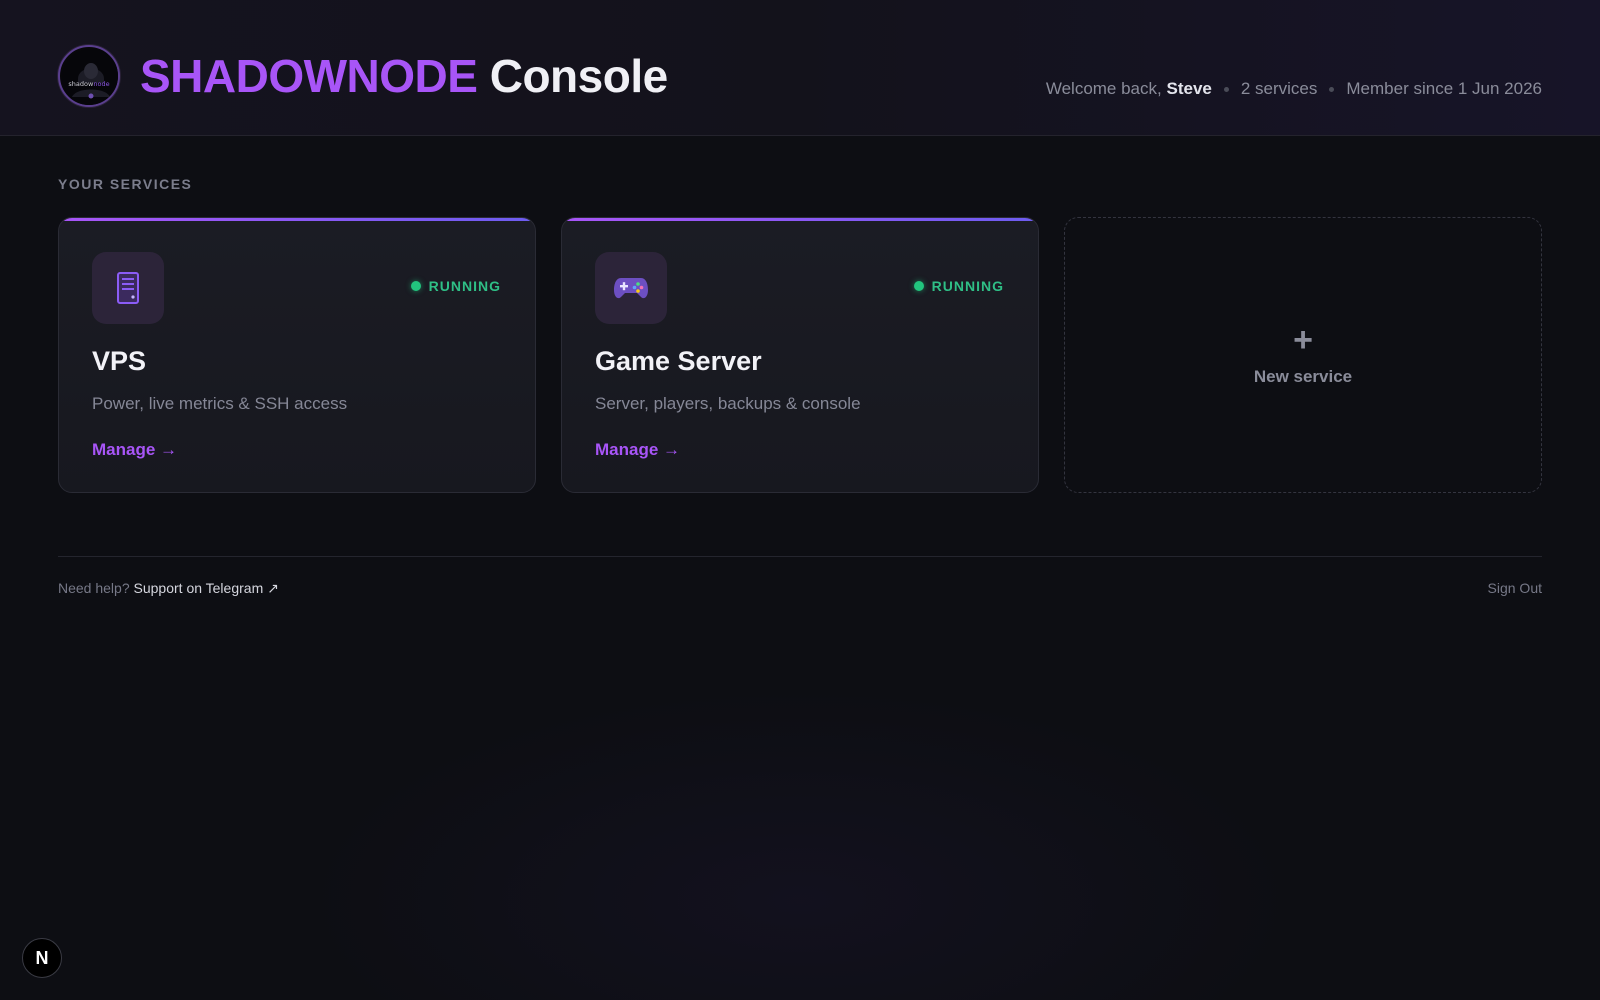  What do you see at coordinates (206, 588) in the screenshot?
I see `support-telegram-link: Support on Telegram ↗` at bounding box center [206, 588].